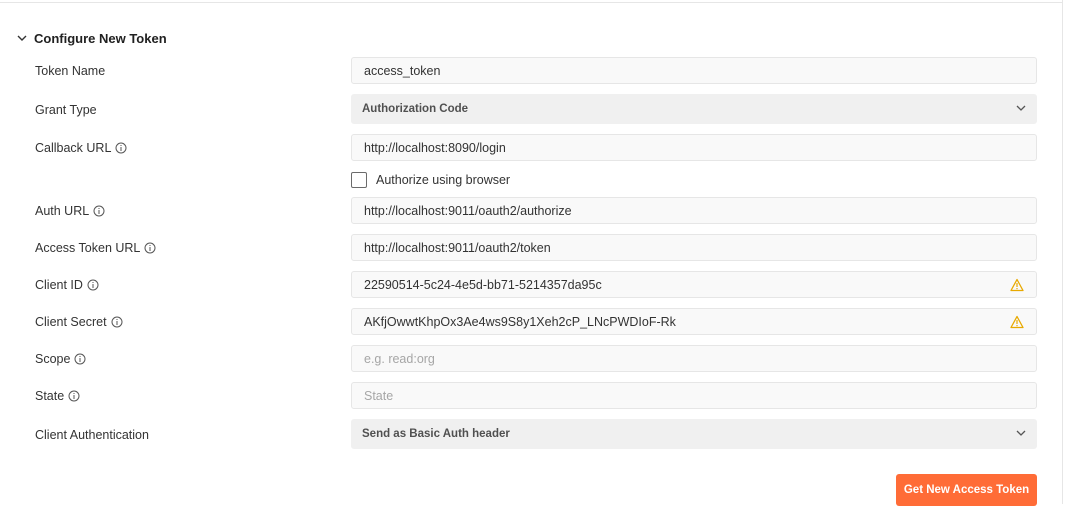 The width and height of the screenshot is (1077, 506). What do you see at coordinates (694, 147) in the screenshot?
I see `callback-url-input: http://localhost:8090/login` at bounding box center [694, 147].